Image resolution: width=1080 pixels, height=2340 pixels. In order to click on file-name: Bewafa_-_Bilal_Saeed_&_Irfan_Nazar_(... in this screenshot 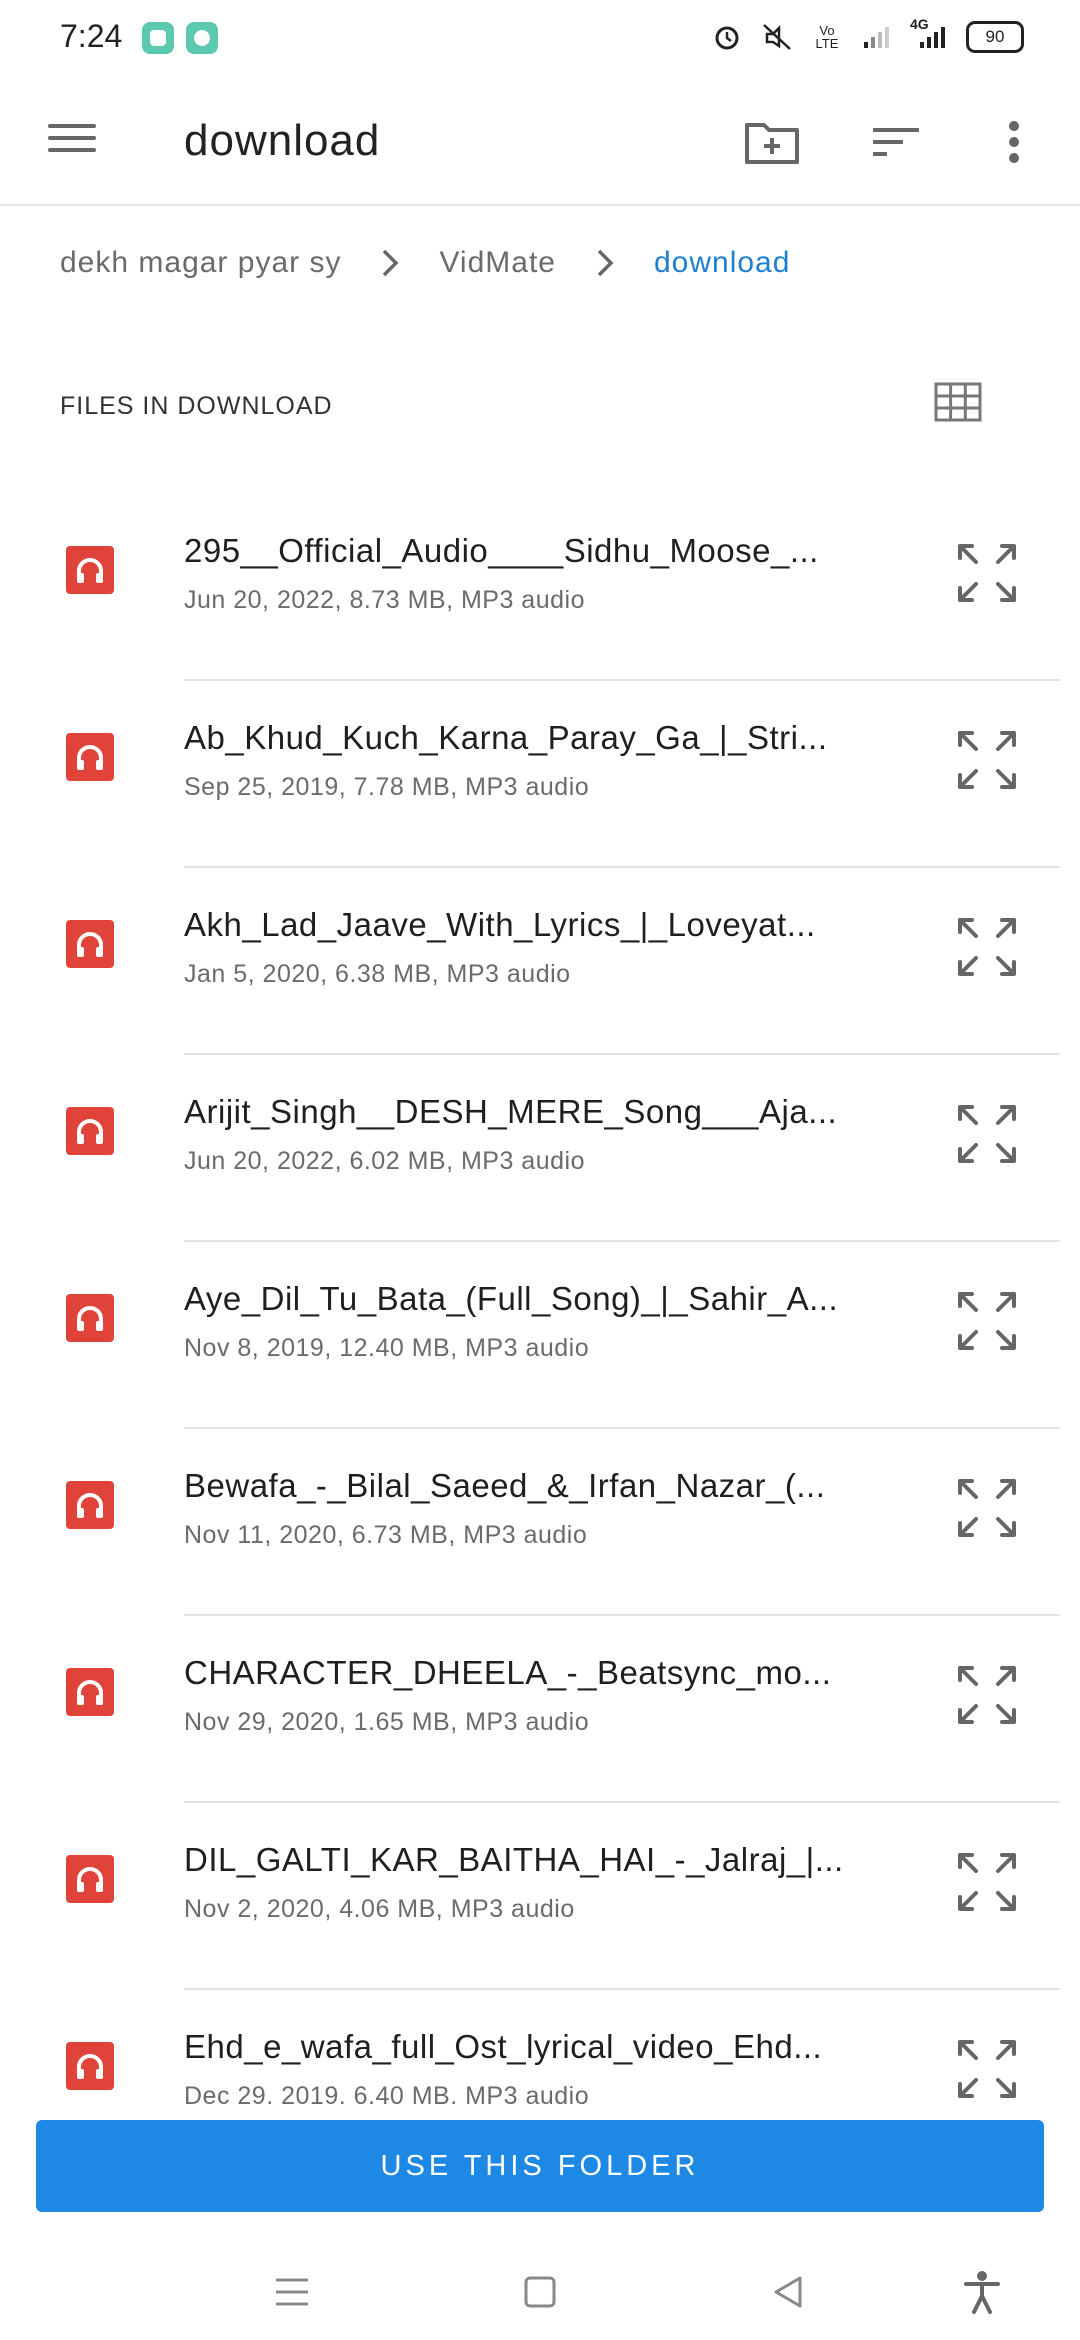, I will do `click(505, 1485)`.